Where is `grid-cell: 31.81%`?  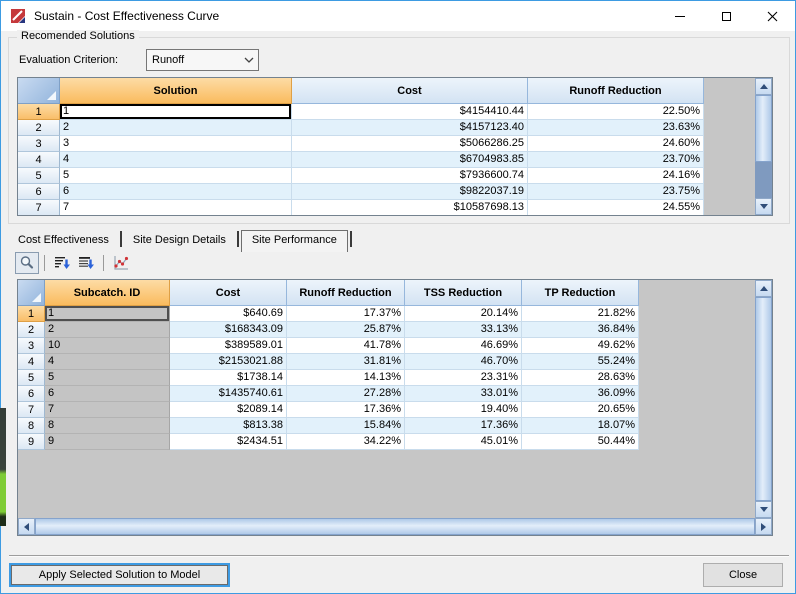 grid-cell: 31.81% is located at coordinates (346, 362).